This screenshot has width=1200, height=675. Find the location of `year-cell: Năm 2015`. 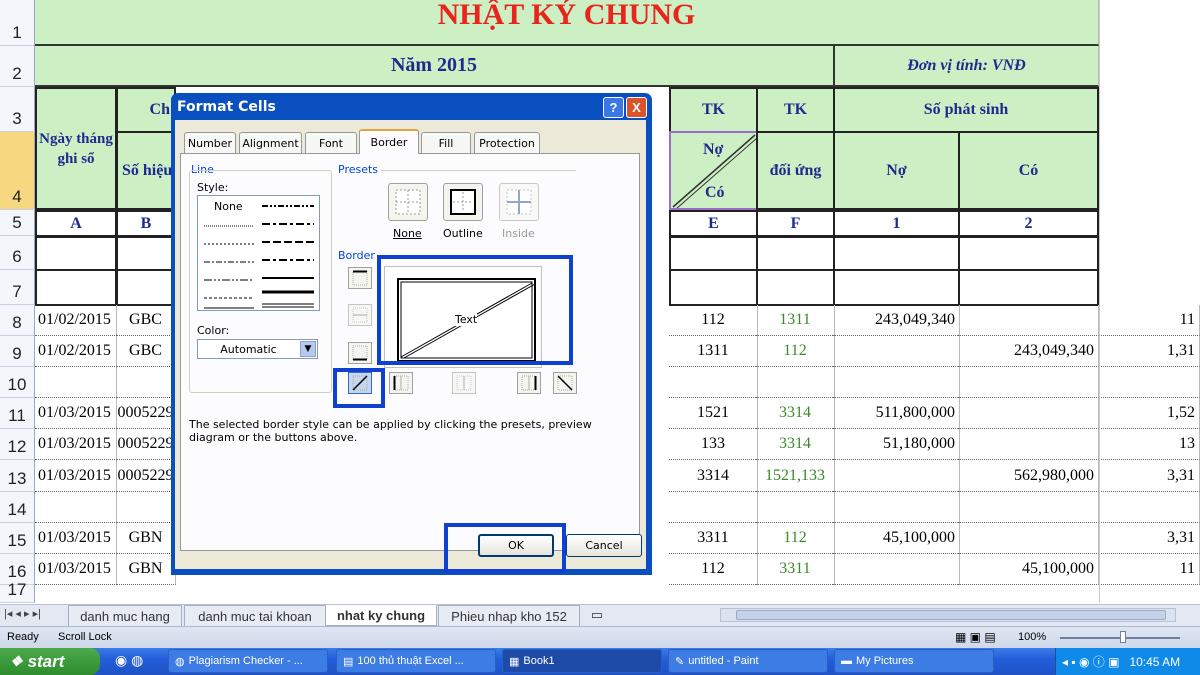

year-cell: Năm 2015 is located at coordinates (435, 66).